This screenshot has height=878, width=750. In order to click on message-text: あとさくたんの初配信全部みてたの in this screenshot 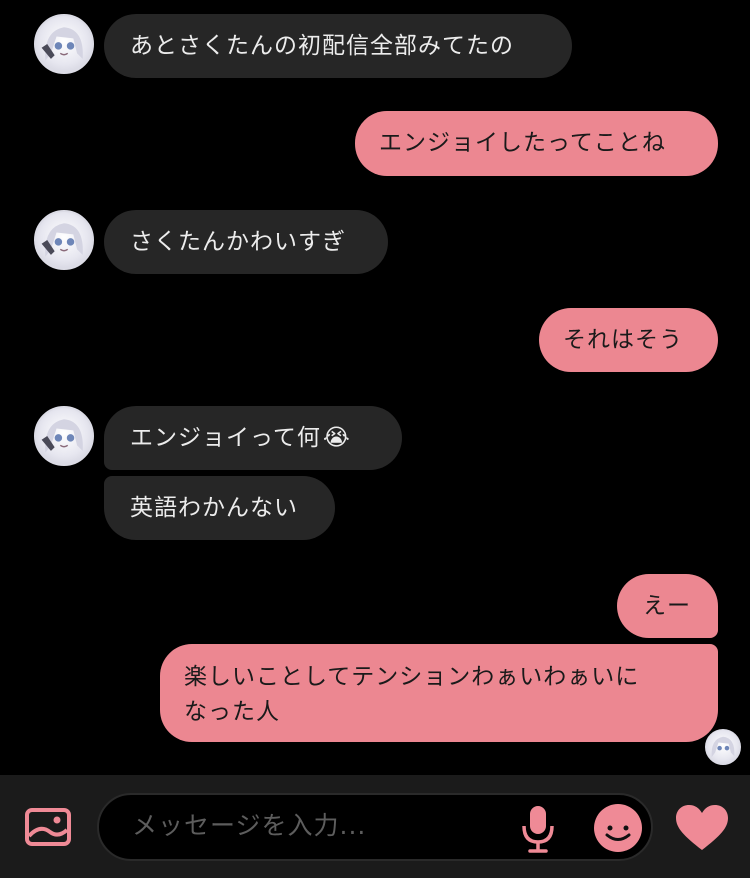, I will do `click(322, 46)`.